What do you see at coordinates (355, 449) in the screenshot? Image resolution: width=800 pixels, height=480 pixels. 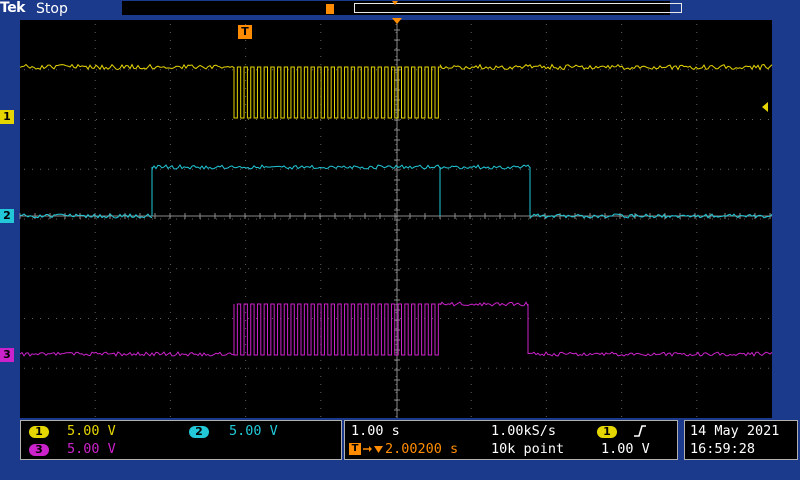 I see `delay-trigger-icon: T` at bounding box center [355, 449].